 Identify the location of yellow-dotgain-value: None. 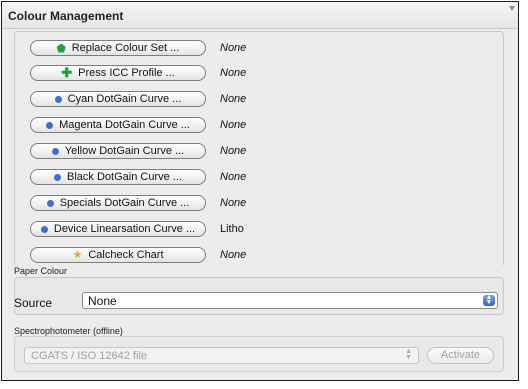
(233, 151).